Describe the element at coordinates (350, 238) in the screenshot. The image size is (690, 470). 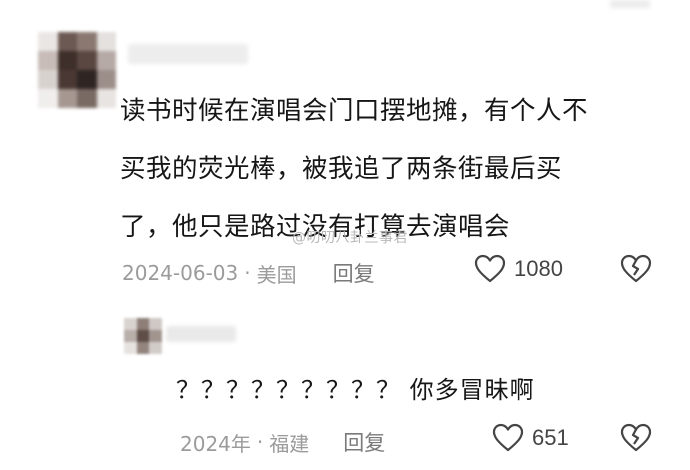
I see `watermark: @叨叨八卦兰事君` at that location.